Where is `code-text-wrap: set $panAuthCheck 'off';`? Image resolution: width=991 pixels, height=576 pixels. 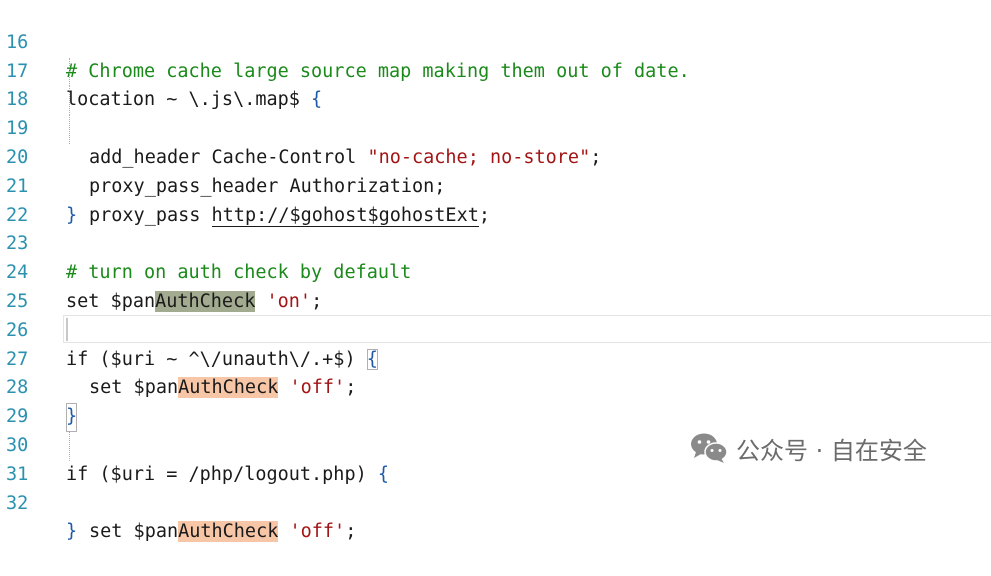
code-text-wrap: set $panAuthCheck 'off'; is located at coordinates (222, 532).